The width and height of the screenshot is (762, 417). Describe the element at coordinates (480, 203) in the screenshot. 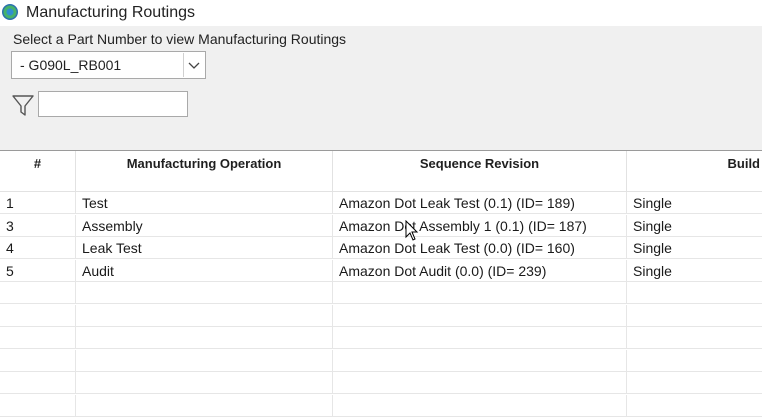

I see `row-revision: Amazon Dot Leak Test (0.1) (ID= 189)` at that location.